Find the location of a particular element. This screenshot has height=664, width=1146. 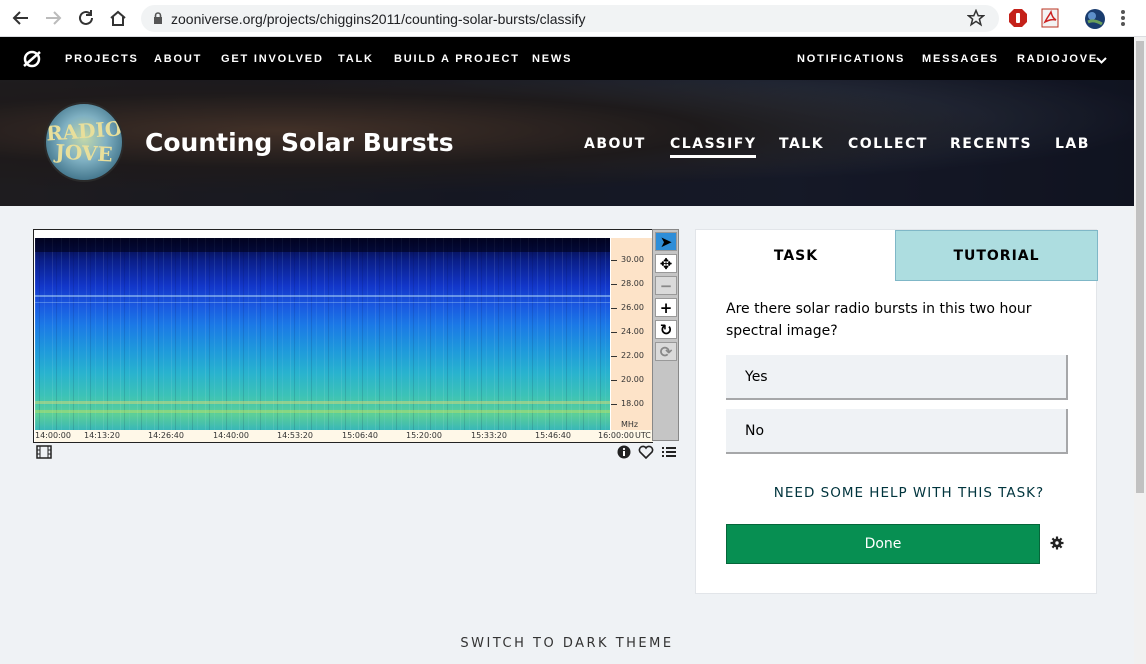

nav-about: ABOUT is located at coordinates (178, 59).